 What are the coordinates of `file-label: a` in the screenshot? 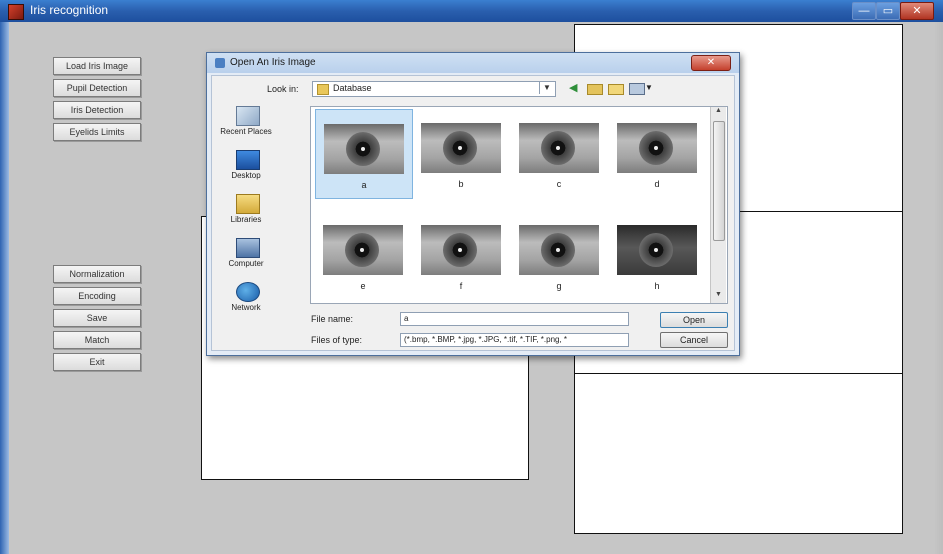 It's located at (364, 185).